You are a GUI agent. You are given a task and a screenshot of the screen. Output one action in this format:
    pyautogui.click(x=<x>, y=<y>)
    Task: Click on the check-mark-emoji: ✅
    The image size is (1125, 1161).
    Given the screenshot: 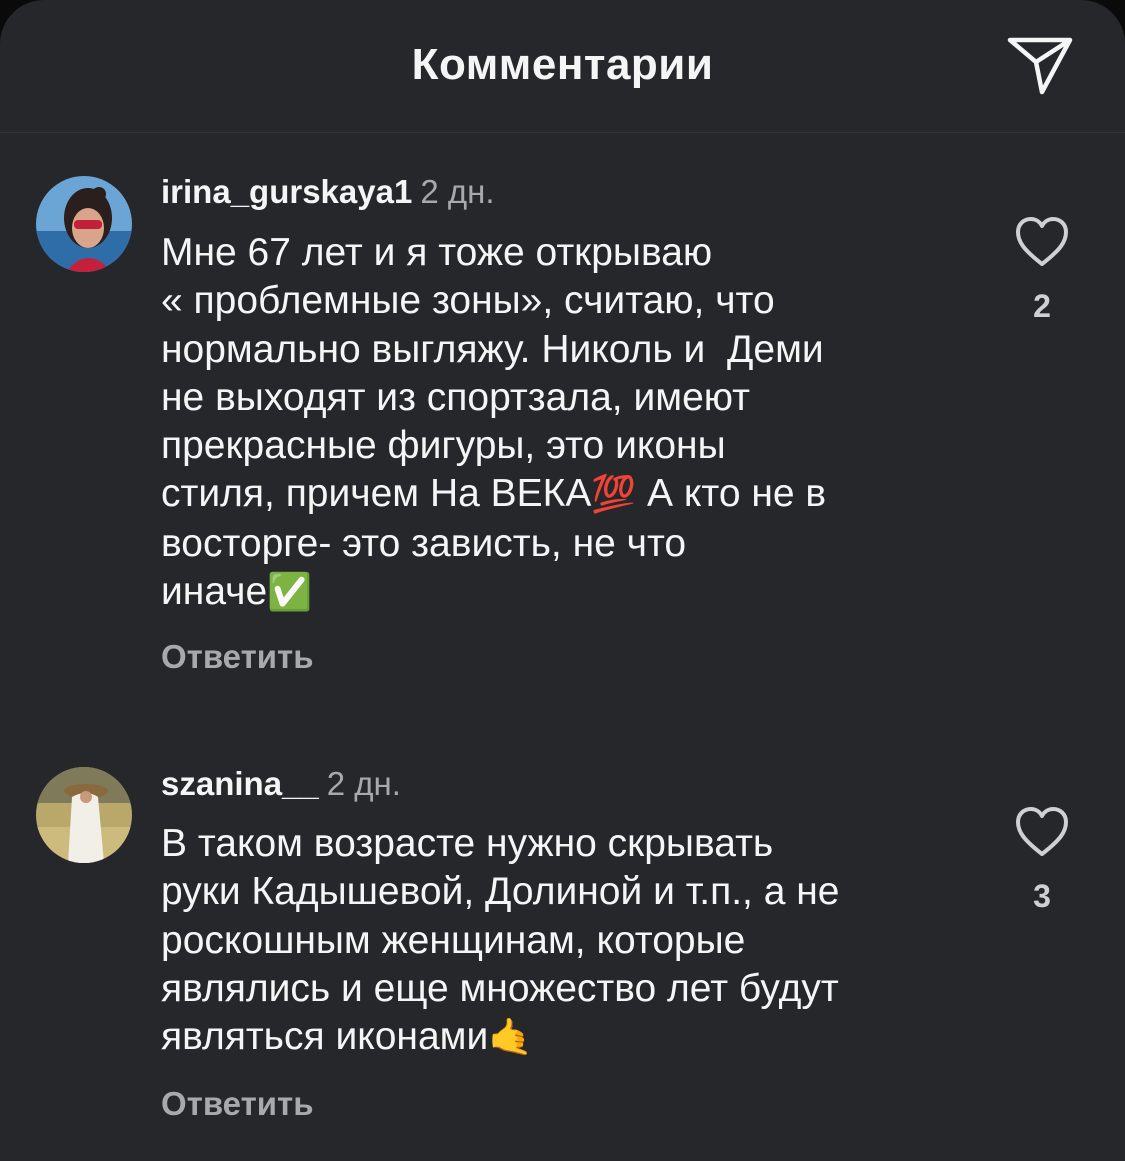 What is the action you would take?
    pyautogui.click(x=289, y=593)
    